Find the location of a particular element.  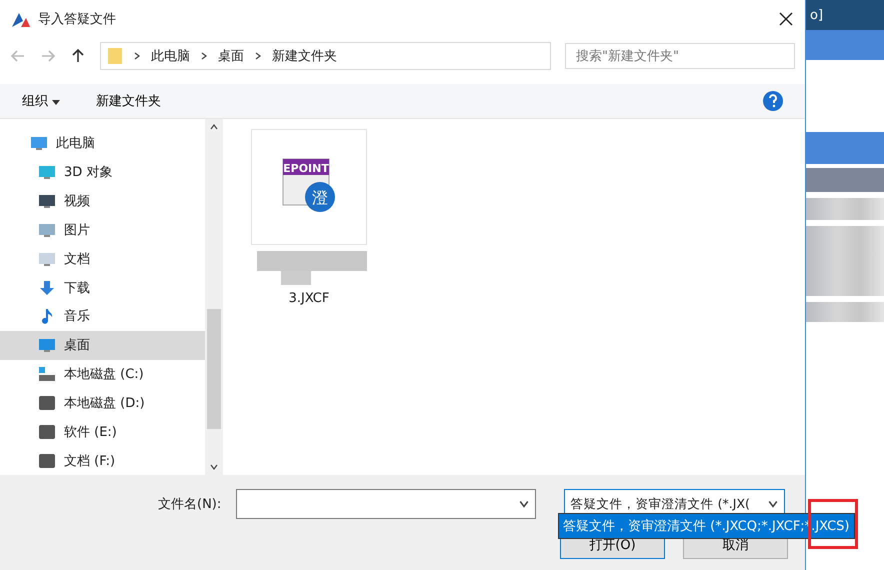

item-label: 音乐 is located at coordinates (77, 317).